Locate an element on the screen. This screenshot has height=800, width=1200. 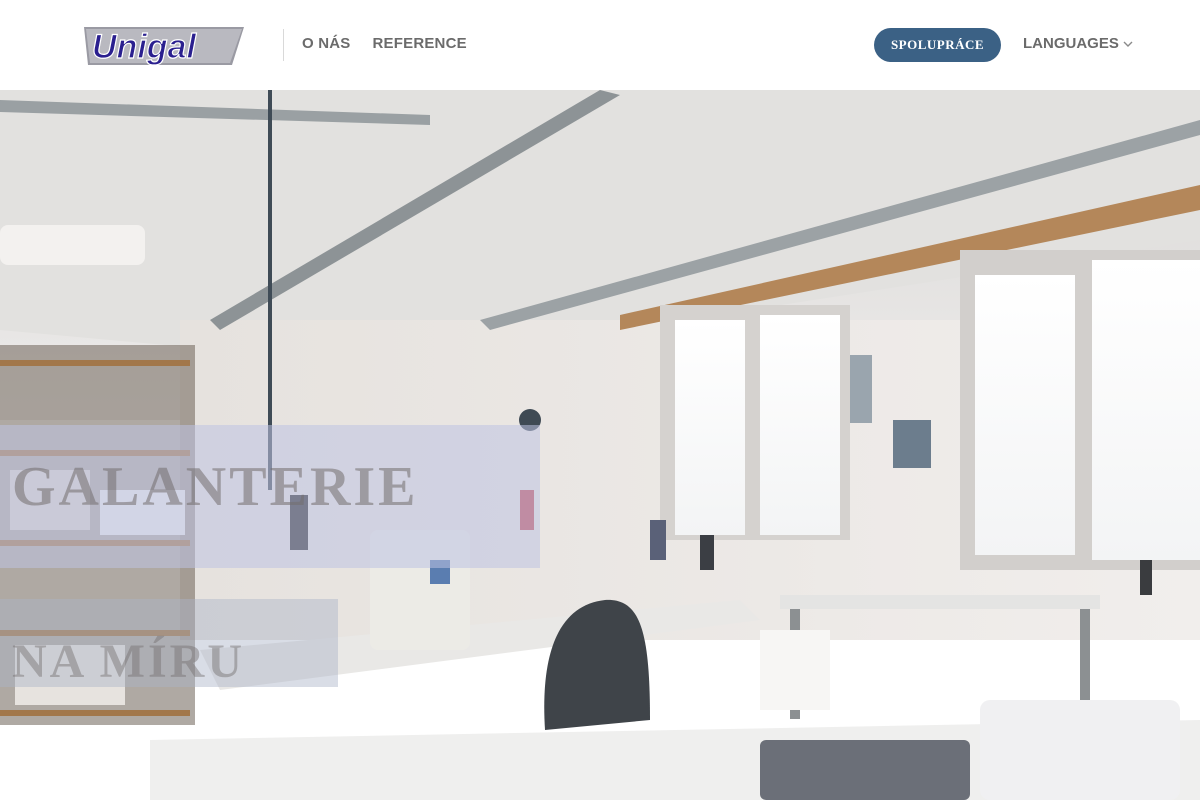
header-divider is located at coordinates (283, 45).